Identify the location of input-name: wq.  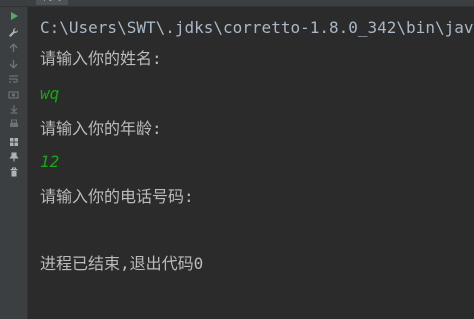
(50, 93).